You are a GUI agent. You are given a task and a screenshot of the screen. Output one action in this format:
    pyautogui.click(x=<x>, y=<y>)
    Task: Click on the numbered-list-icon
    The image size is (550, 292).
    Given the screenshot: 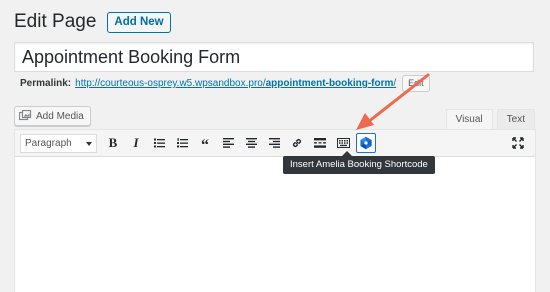 What is the action you would take?
    pyautogui.click(x=182, y=143)
    